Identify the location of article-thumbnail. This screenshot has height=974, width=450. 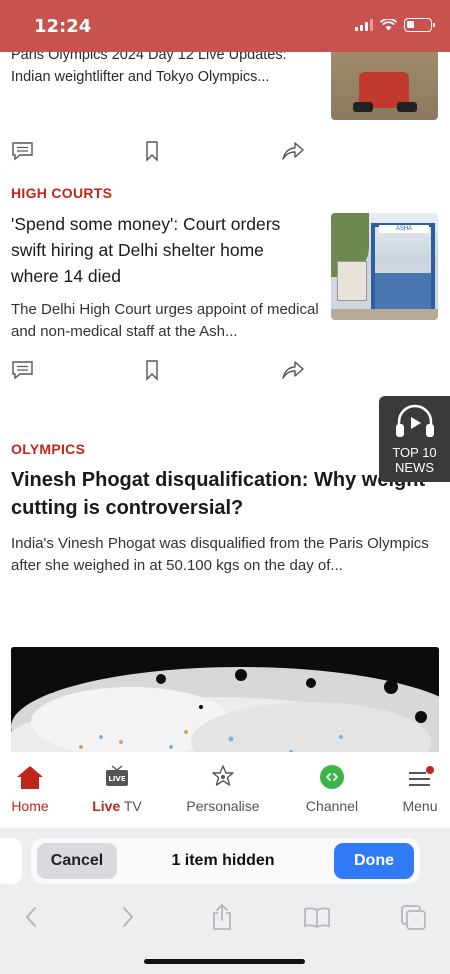
(384, 86).